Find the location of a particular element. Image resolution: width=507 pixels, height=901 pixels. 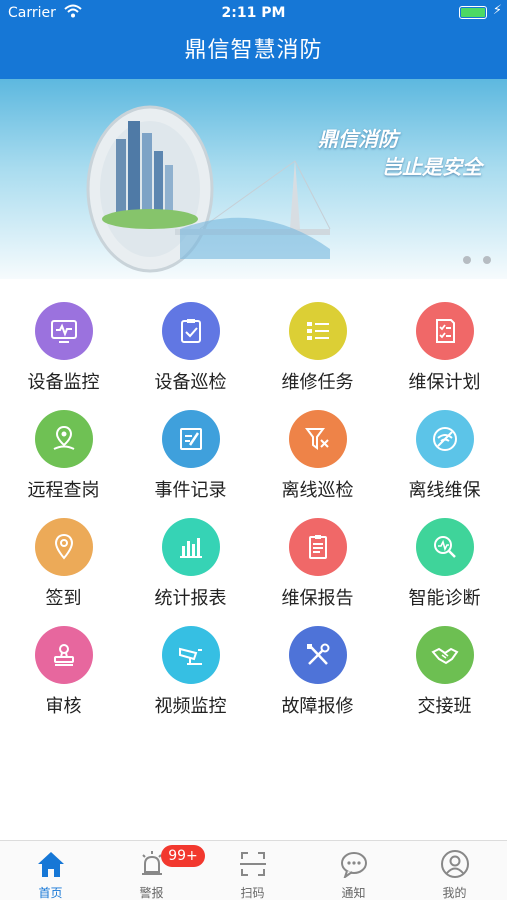

grid-item-label: 智能诊断 is located at coordinates (444, 598).